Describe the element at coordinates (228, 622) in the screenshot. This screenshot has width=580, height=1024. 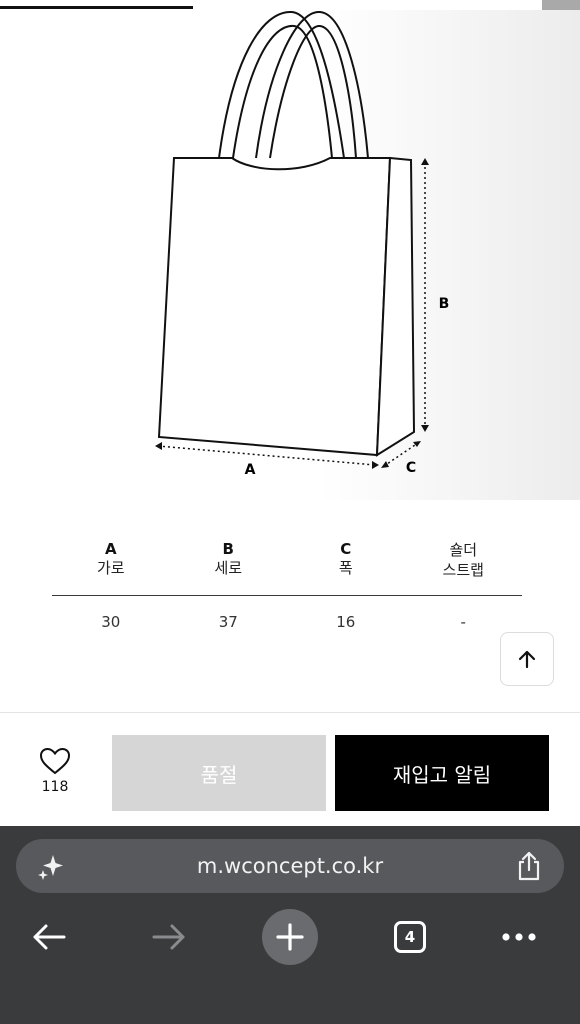
I see `size-value-height: 37` at that location.